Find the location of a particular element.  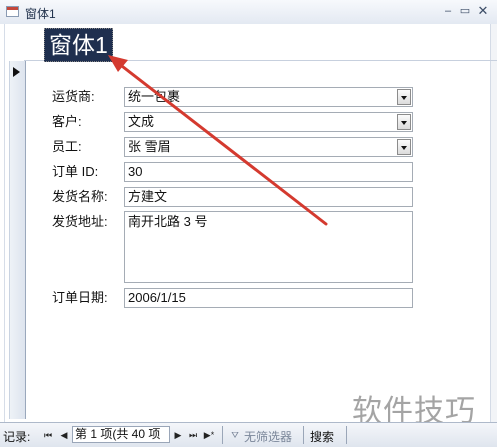

record-position-field: 第 1 项(共 40 项 is located at coordinates (121, 434).